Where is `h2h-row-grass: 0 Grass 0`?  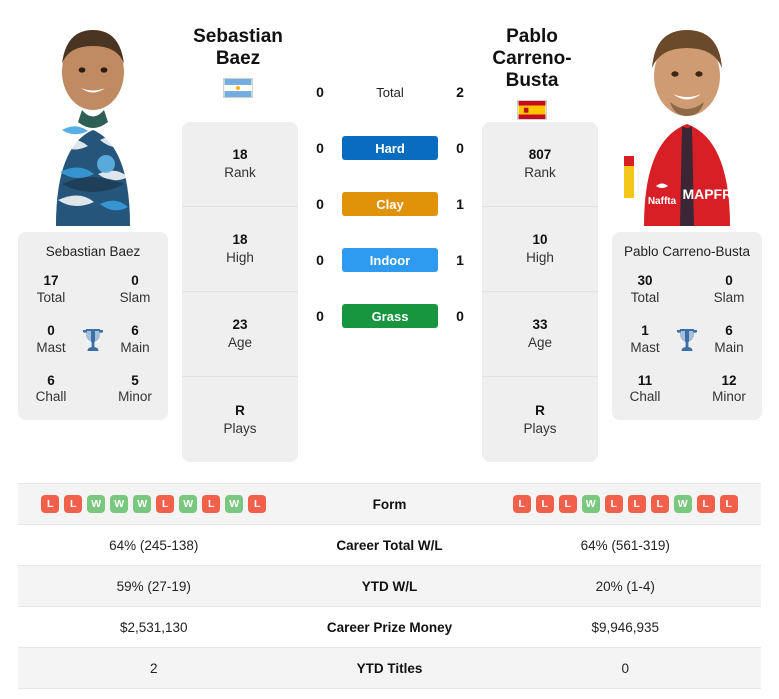 h2h-row-grass: 0 Grass 0 is located at coordinates (390, 316).